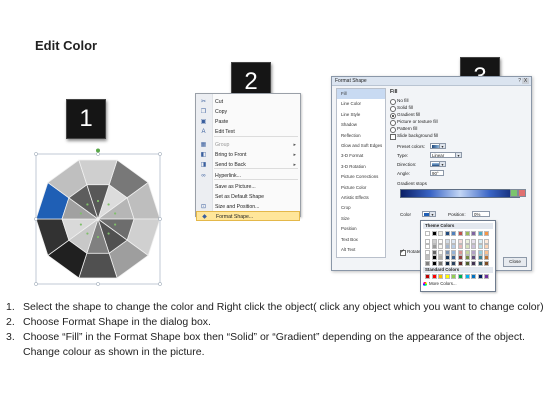  What do you see at coordinates (248, 122) in the screenshot?
I see `menu-item: ▣ Paste` at bounding box center [248, 122].